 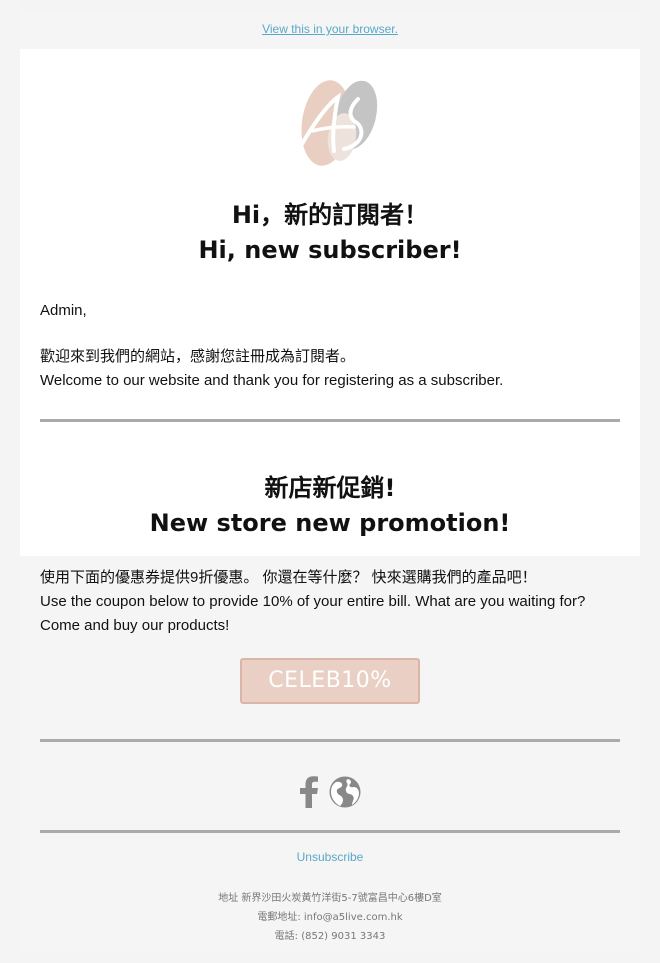 I want to click on welcome-title-en: Hi, new subscriber!, so click(x=330, y=250).